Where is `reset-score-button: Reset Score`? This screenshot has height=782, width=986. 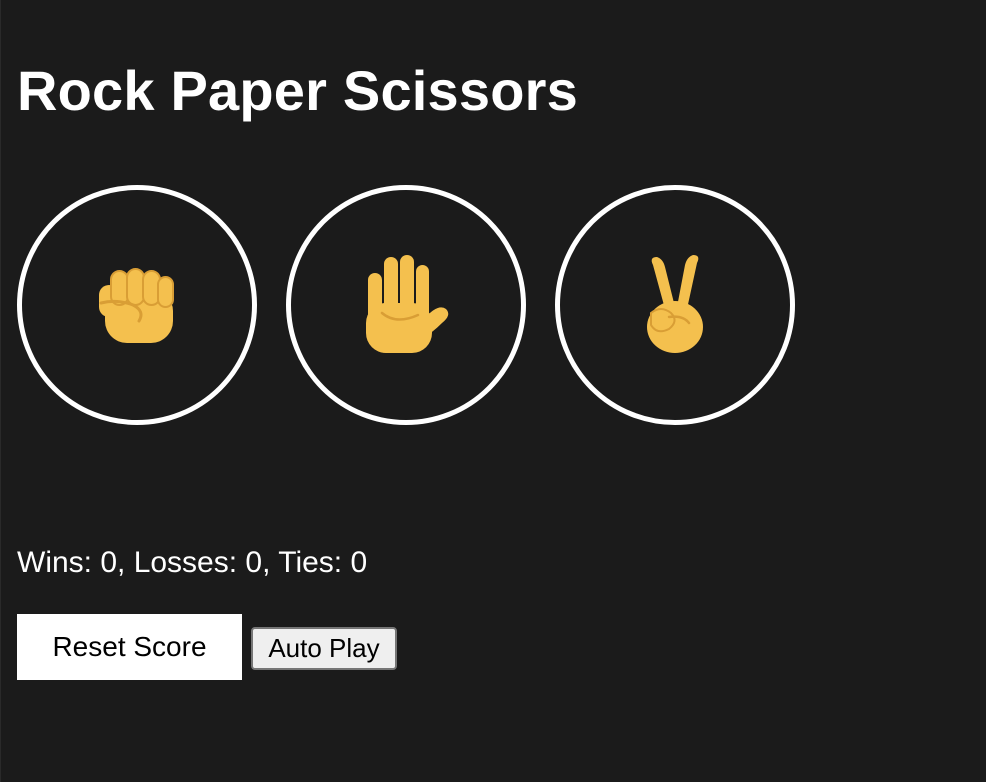 reset-score-button: Reset Score is located at coordinates (129, 647).